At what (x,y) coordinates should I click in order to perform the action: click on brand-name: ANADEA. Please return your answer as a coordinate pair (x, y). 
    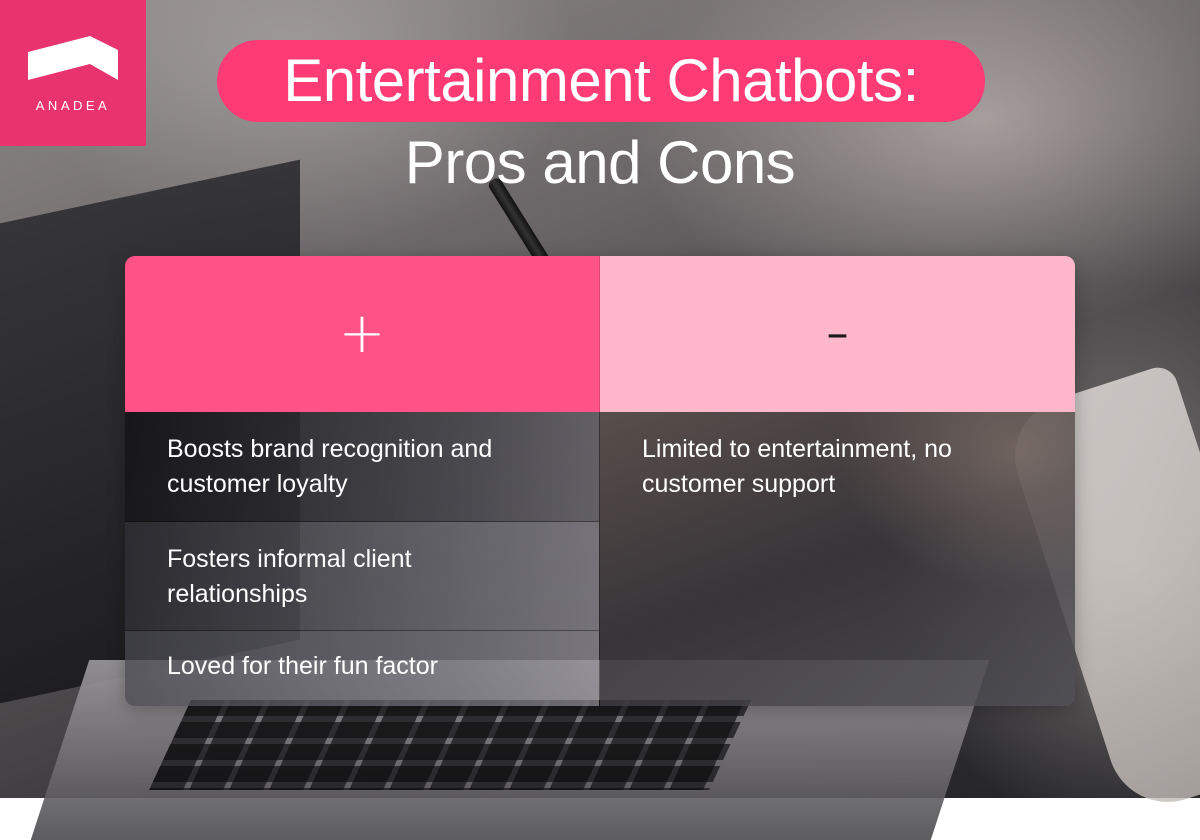
    Looking at the image, I should click on (73, 105).